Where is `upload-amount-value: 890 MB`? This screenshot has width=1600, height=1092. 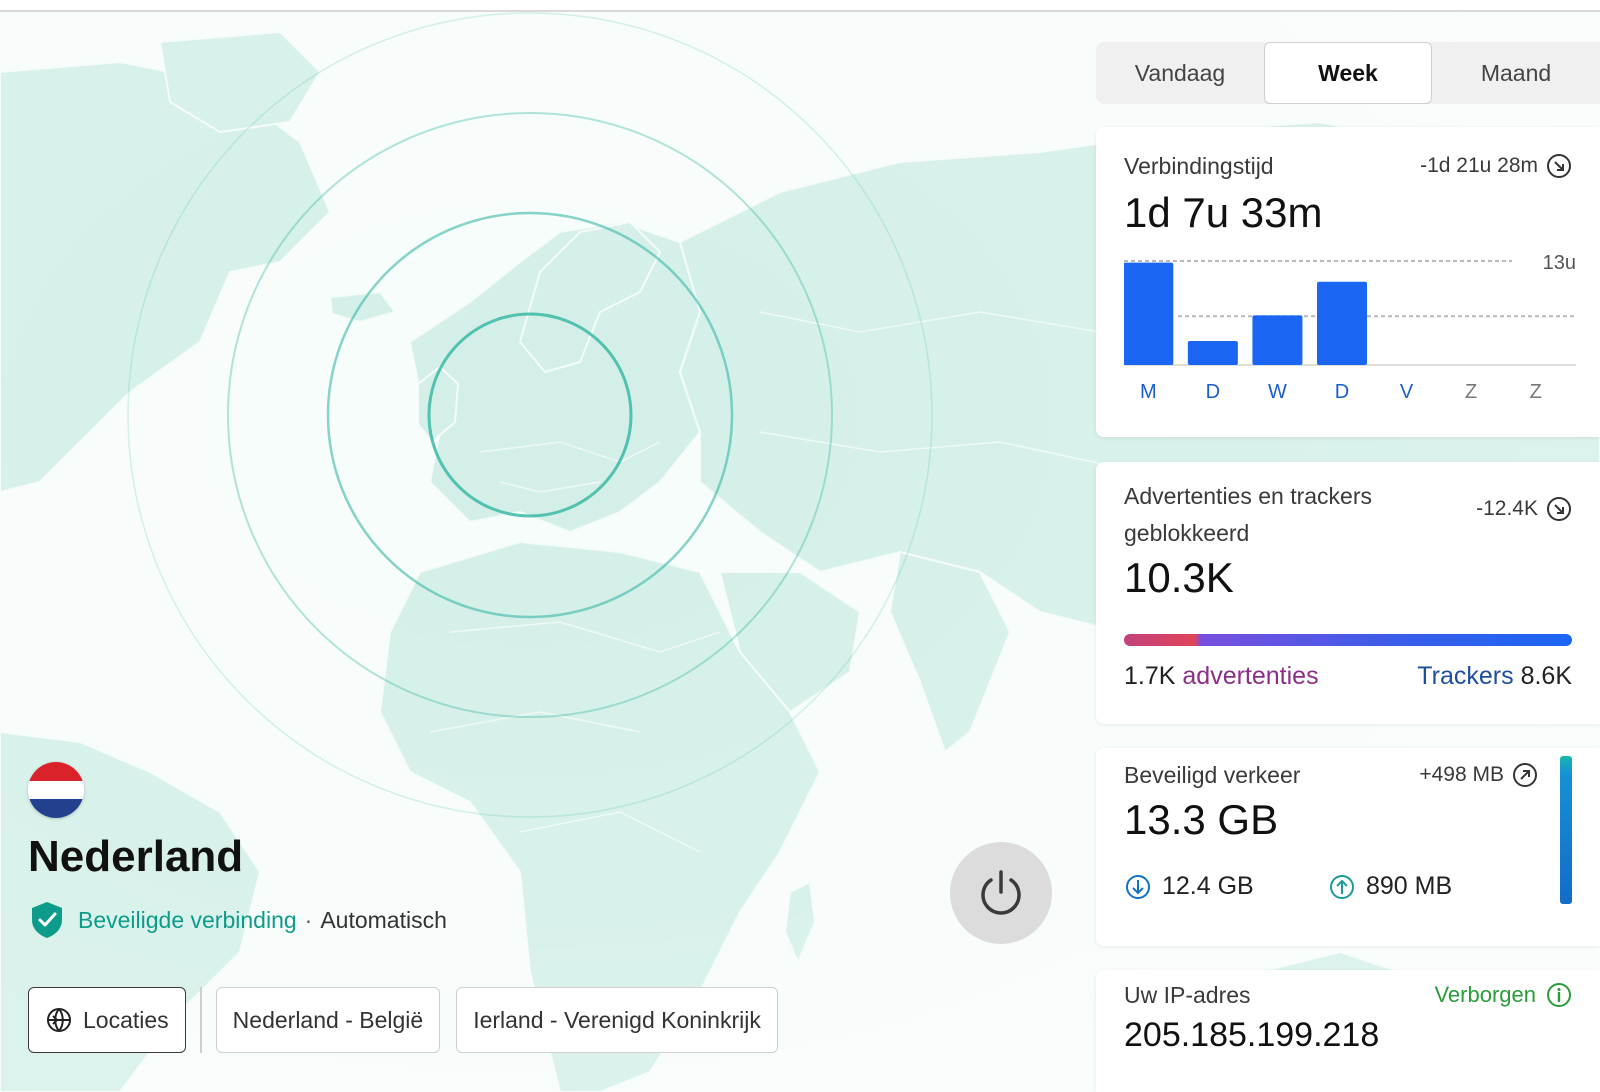
upload-amount-value: 890 MB is located at coordinates (1409, 886).